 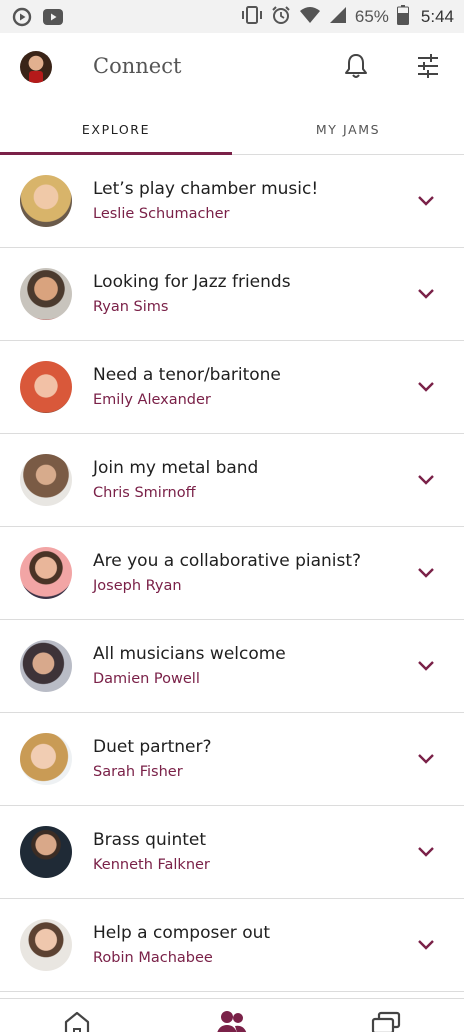 I want to click on post-author: Ryan Sims, so click(x=131, y=307).